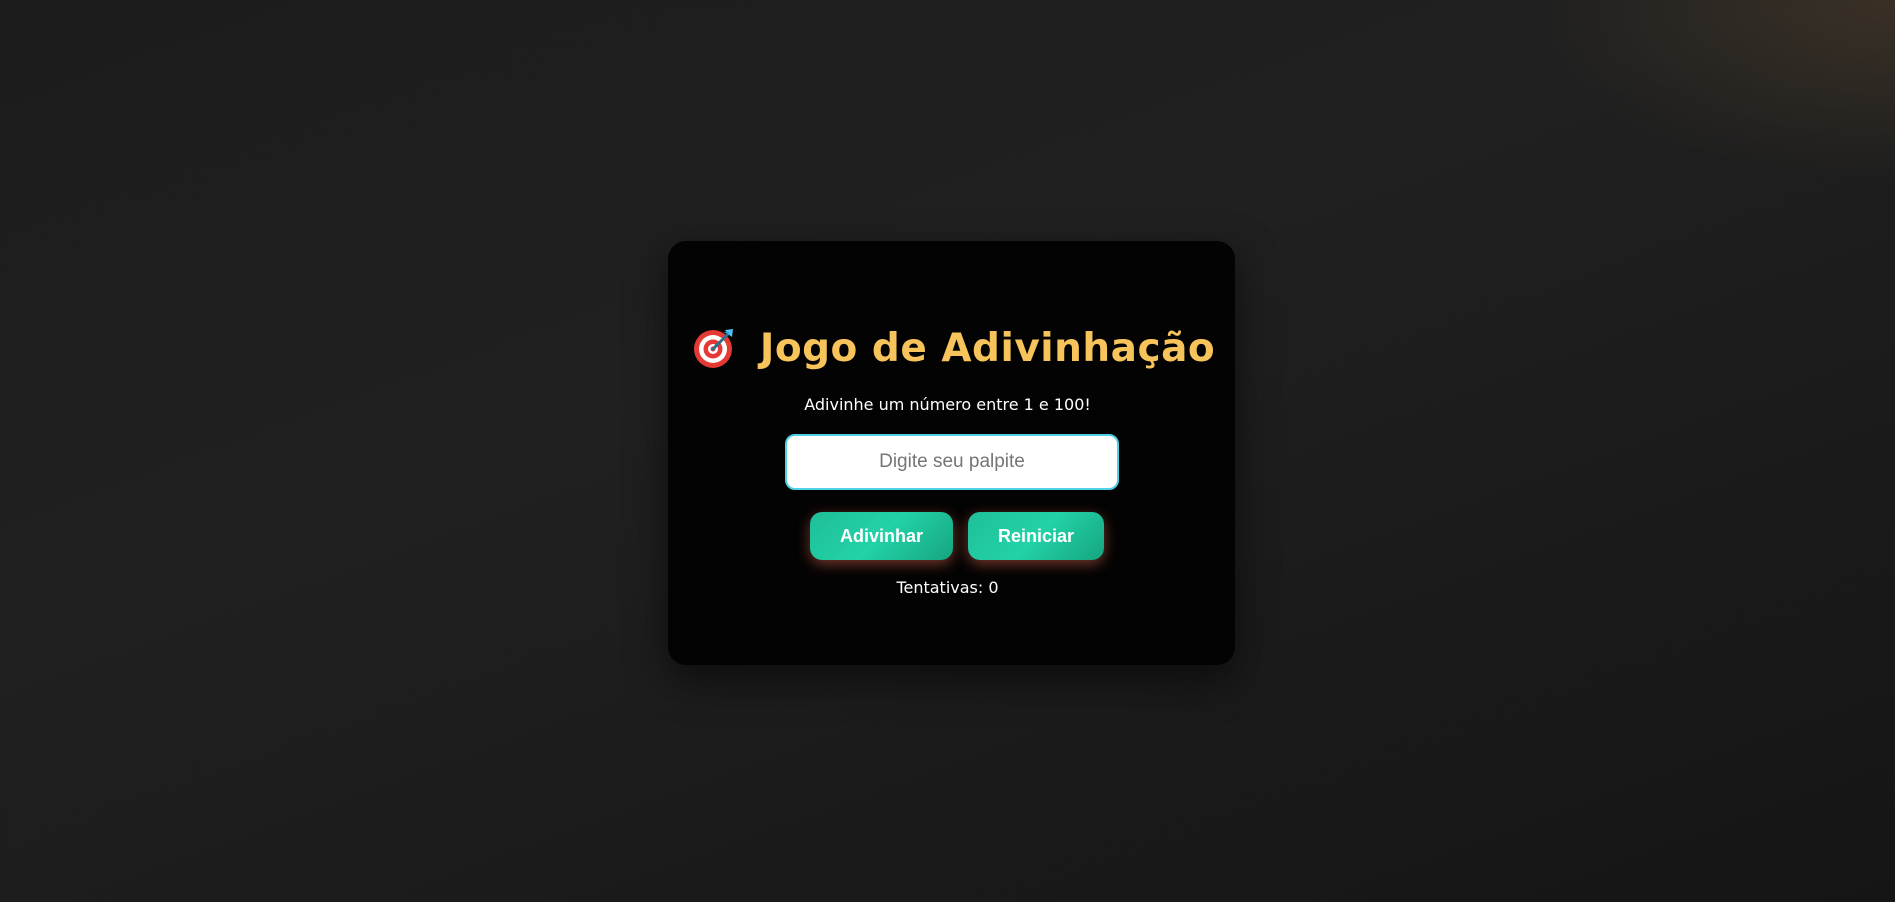 This screenshot has height=902, width=1895. What do you see at coordinates (987, 348) in the screenshot?
I see `page-title: Jogo de Adivinhação` at bounding box center [987, 348].